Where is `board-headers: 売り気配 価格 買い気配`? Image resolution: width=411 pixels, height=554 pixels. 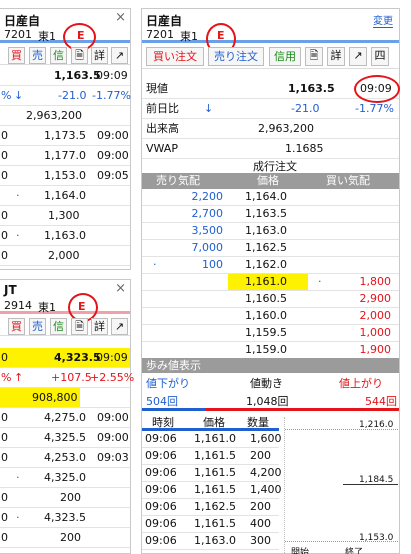 board-headers: 売り気配 価格 買い気配 is located at coordinates (270, 181).